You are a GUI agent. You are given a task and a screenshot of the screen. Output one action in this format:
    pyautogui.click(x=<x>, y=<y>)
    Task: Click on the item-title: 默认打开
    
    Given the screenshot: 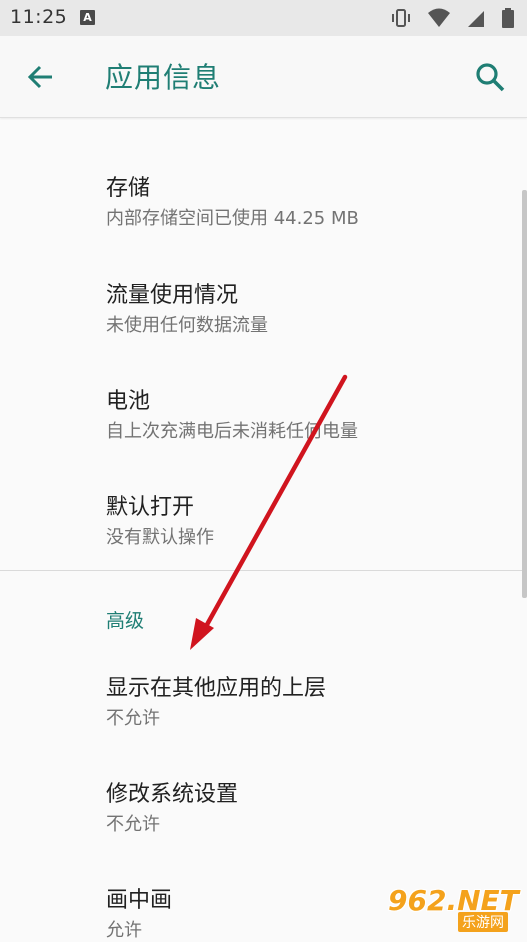 What is the action you would take?
    pyautogui.click(x=150, y=507)
    